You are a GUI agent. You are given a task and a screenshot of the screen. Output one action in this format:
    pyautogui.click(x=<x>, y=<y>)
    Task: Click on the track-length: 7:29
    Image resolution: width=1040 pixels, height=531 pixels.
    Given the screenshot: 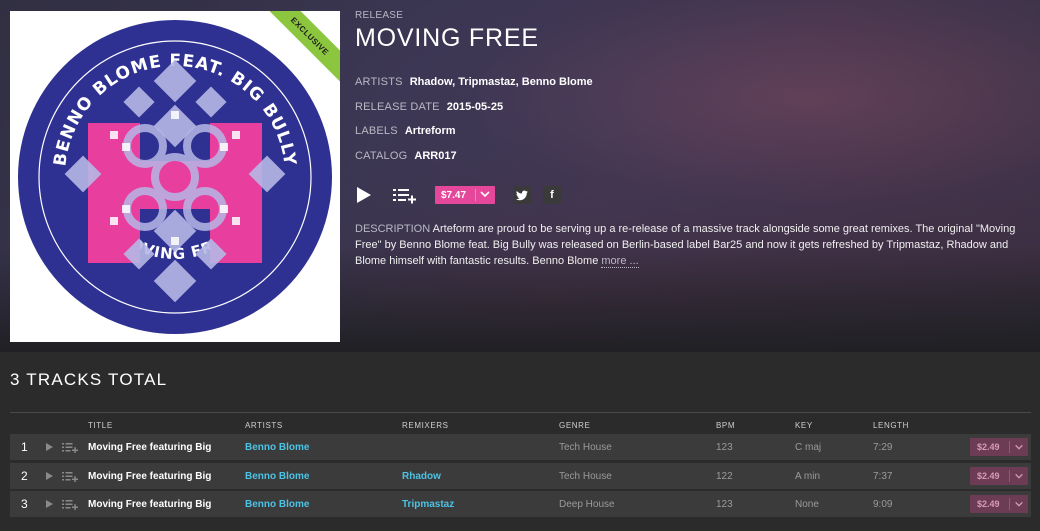 What is the action you would take?
    pyautogui.click(x=883, y=447)
    